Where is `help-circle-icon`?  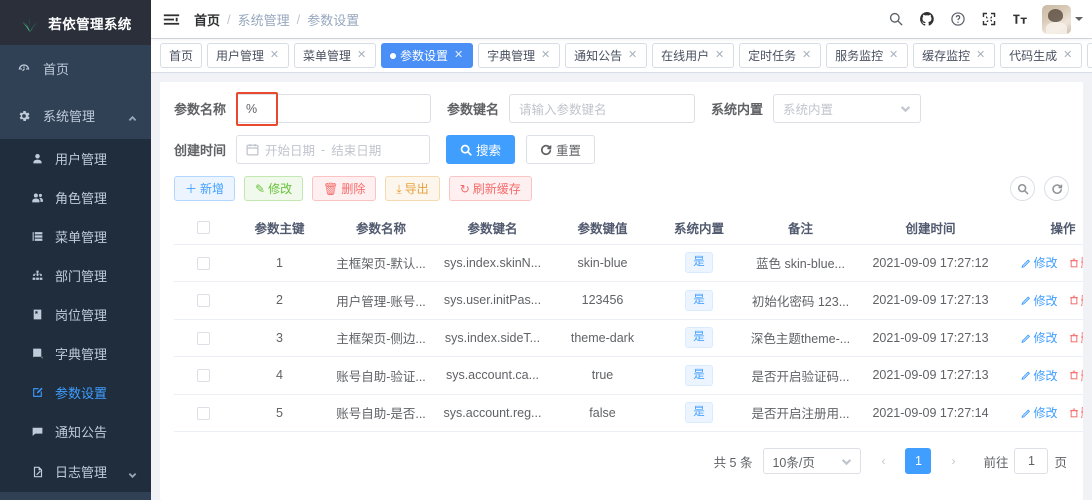
help-circle-icon is located at coordinates (957, 19).